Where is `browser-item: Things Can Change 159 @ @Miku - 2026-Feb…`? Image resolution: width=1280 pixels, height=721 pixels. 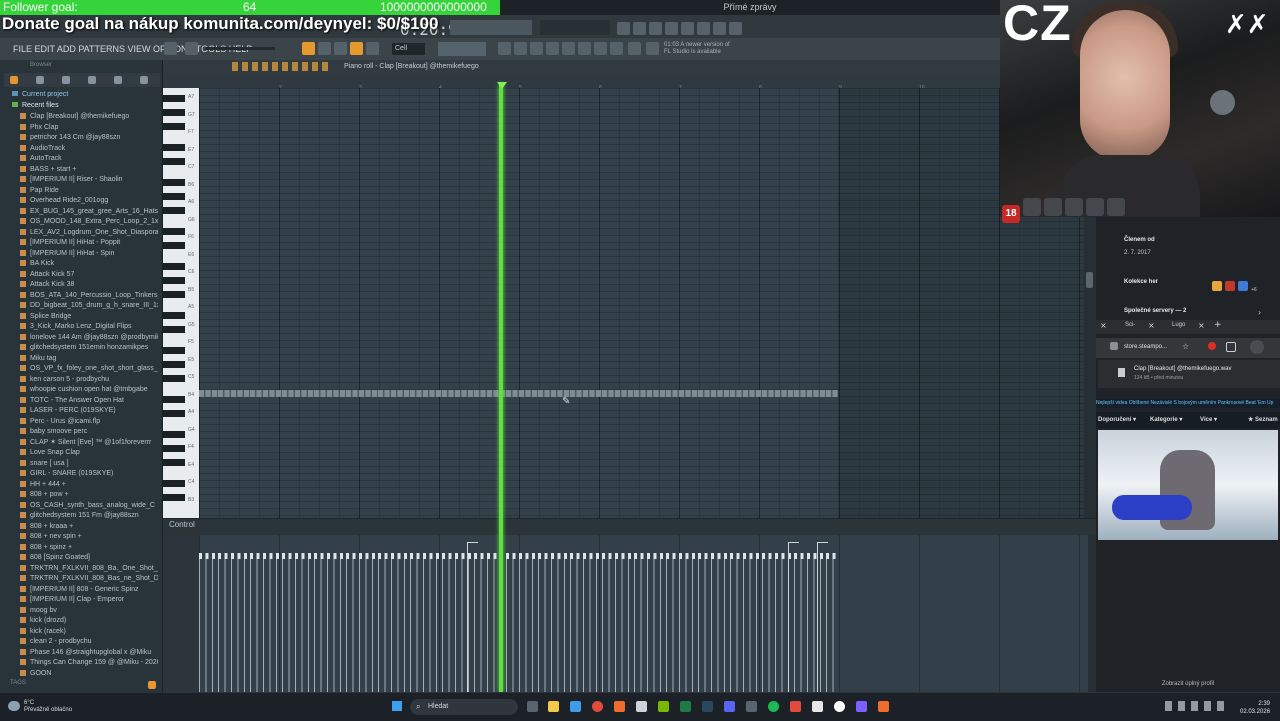
browser-item: Things Can Change 159 @ @Miku - 2026-Feb… is located at coordinates (89, 663).